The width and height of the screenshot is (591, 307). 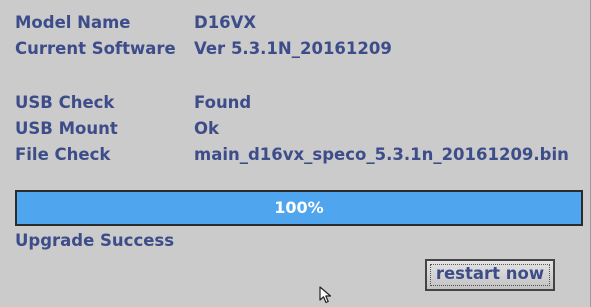 I want to click on usb-check-label: USB Check, so click(x=65, y=102).